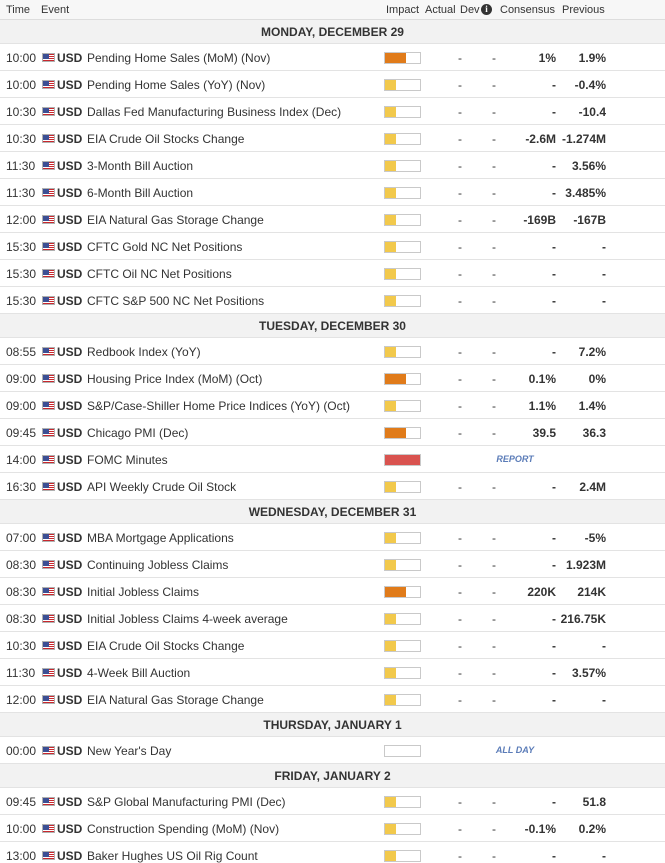 This screenshot has width=665, height=863. What do you see at coordinates (18, 10) in the screenshot?
I see `header-time: Time` at bounding box center [18, 10].